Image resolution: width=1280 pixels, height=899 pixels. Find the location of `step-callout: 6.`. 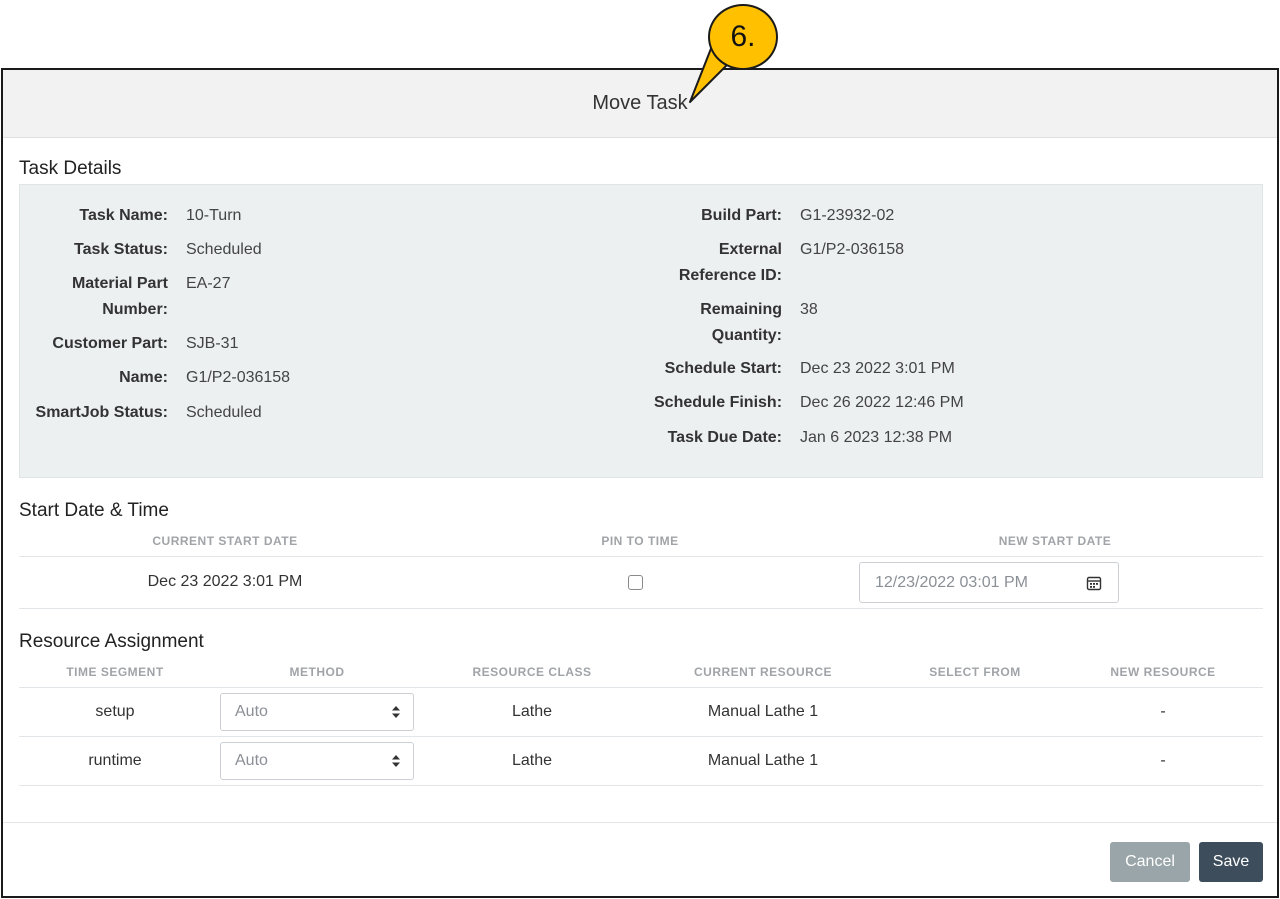

step-callout: 6. is located at coordinates (743, 37).